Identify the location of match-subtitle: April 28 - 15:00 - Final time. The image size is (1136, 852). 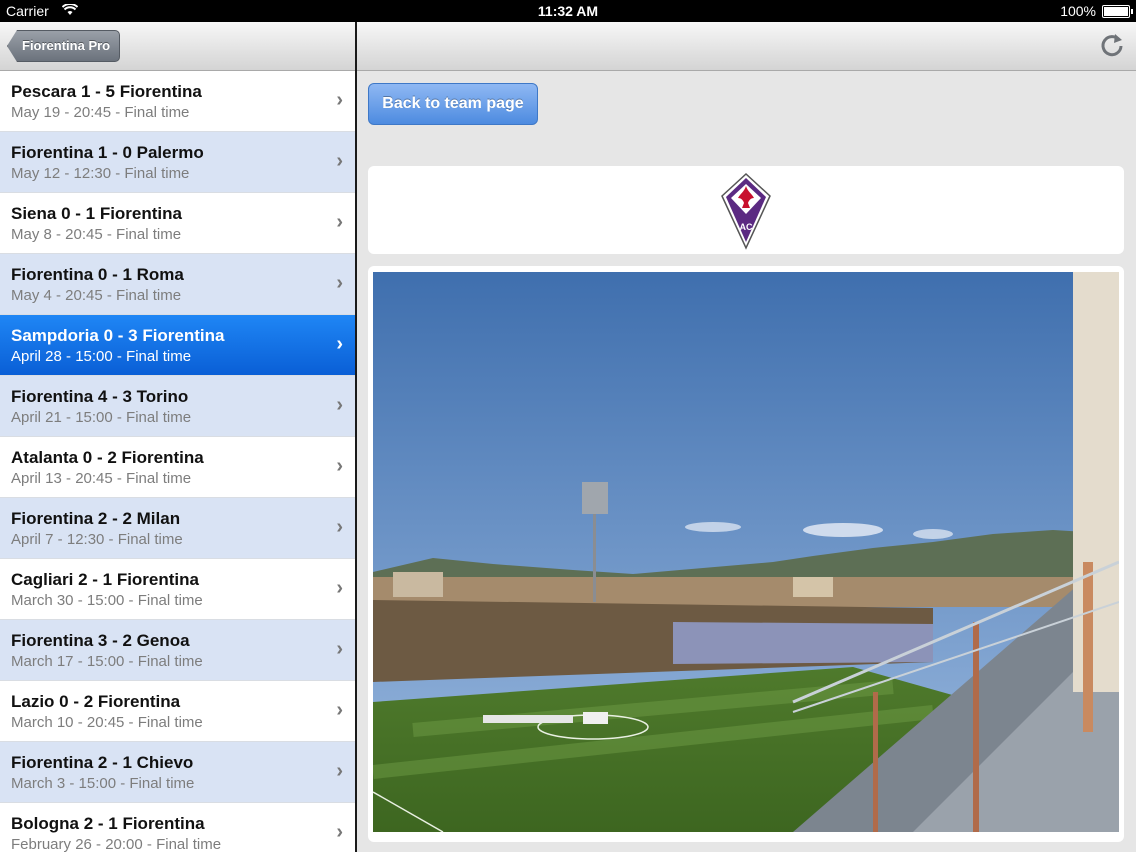
(101, 356).